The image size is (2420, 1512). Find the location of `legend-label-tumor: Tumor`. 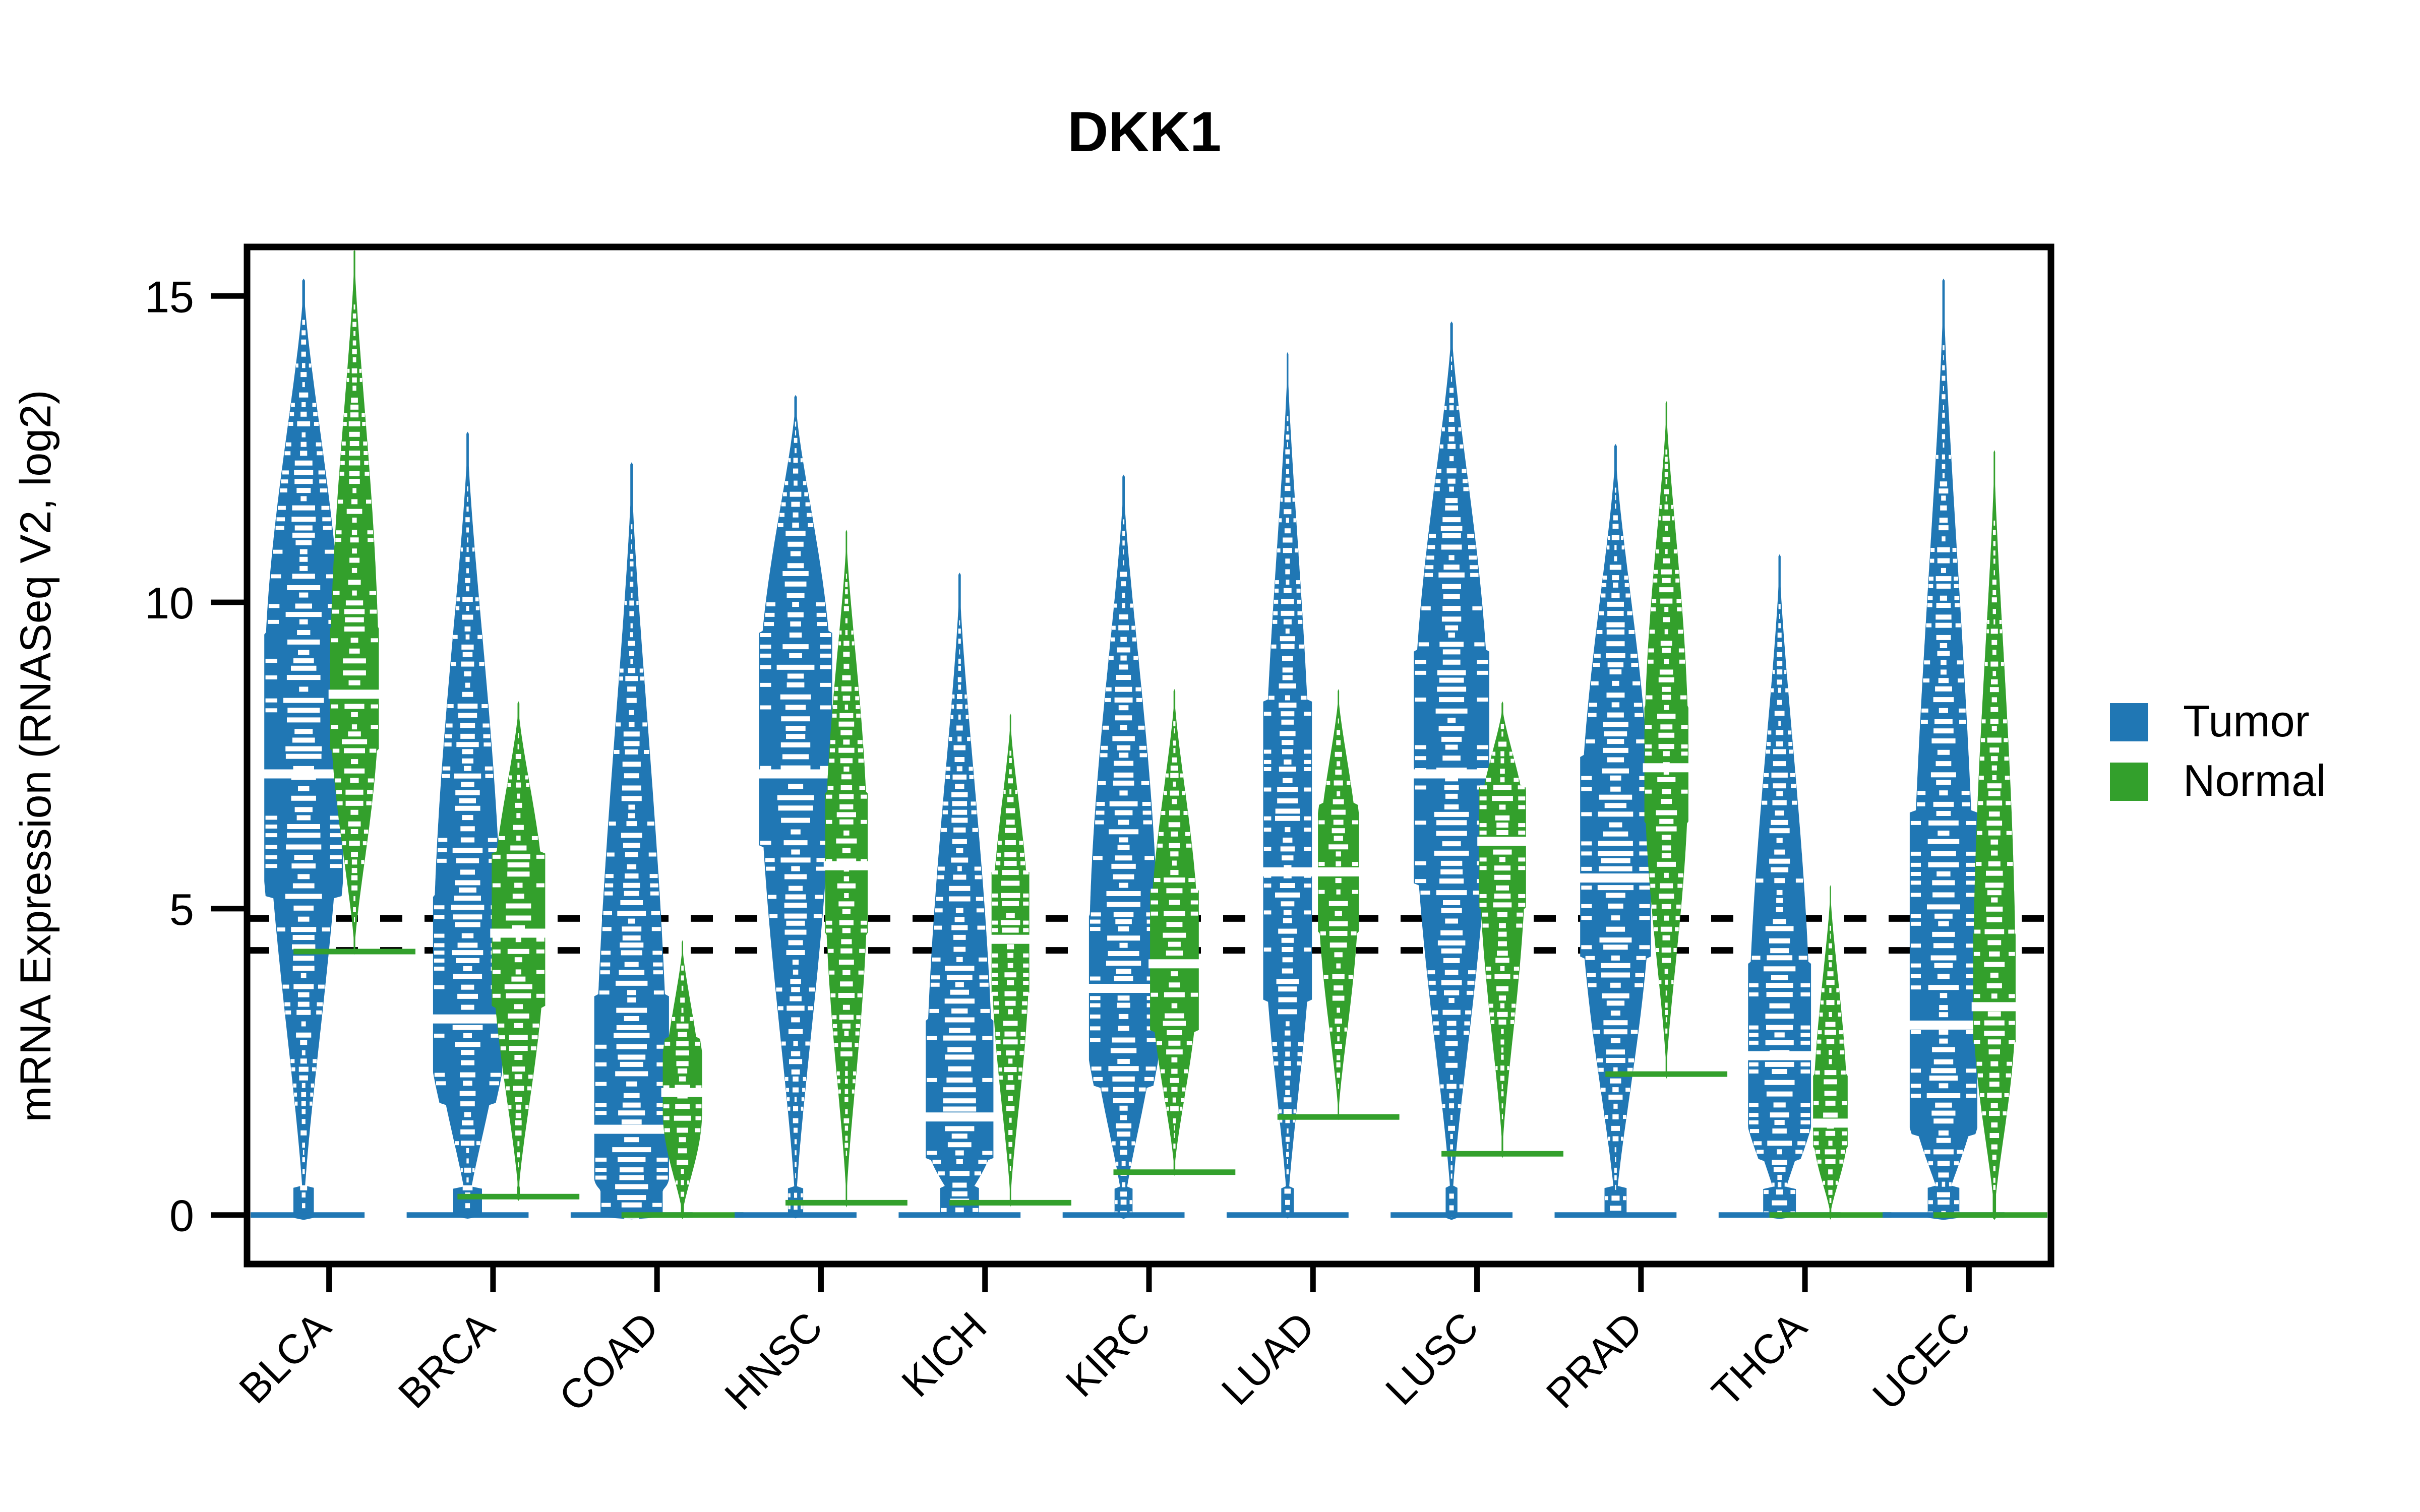

legend-label-tumor: Tumor is located at coordinates (2246, 721).